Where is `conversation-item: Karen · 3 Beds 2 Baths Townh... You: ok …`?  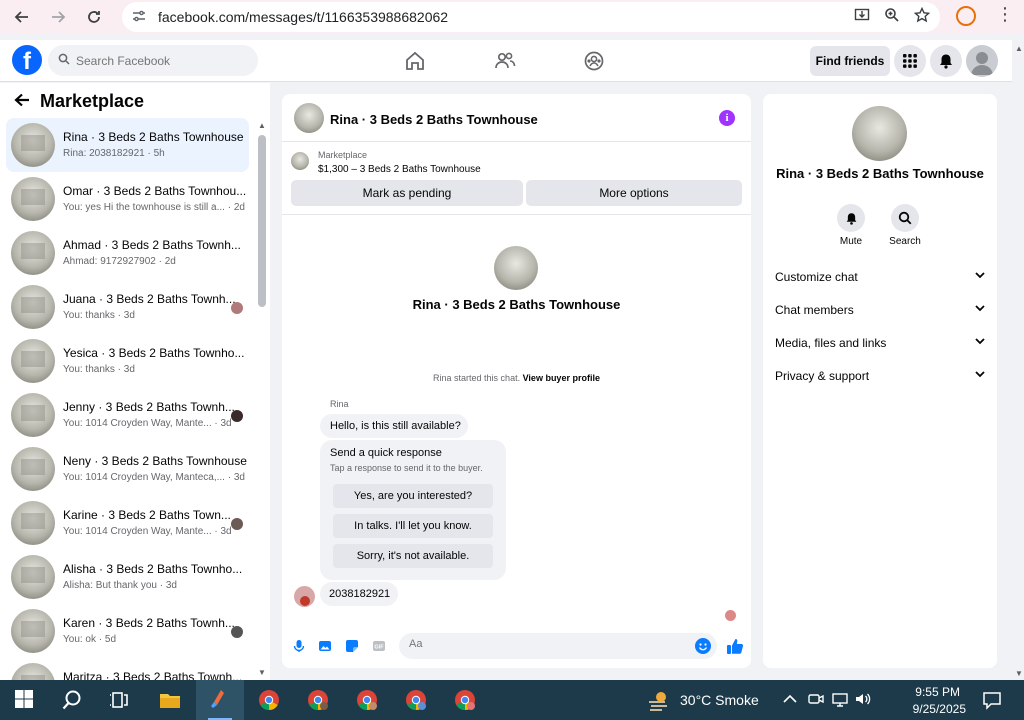 conversation-item: Karen · 3 Beds 2 Baths Townh... You: ok … is located at coordinates (127, 631).